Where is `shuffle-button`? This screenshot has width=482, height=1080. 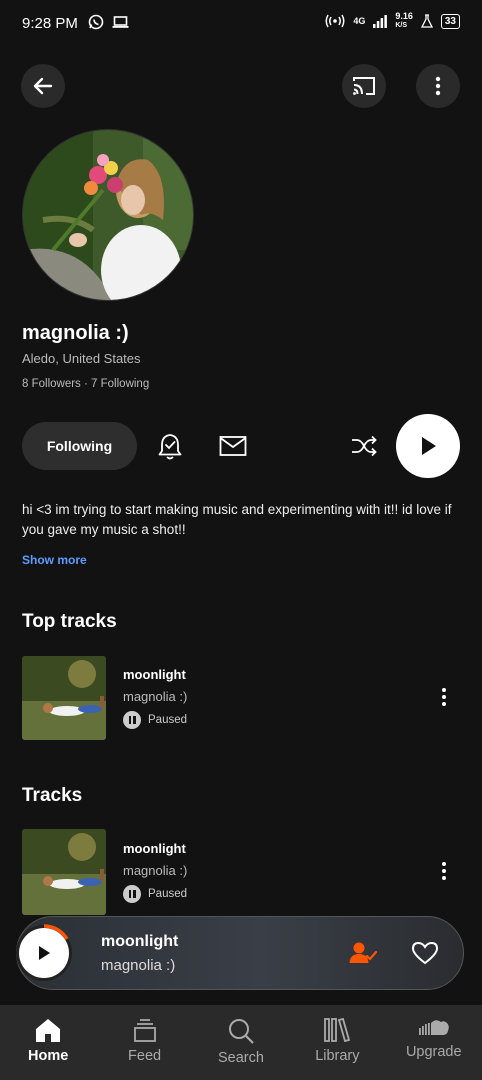 shuffle-button is located at coordinates (364, 446).